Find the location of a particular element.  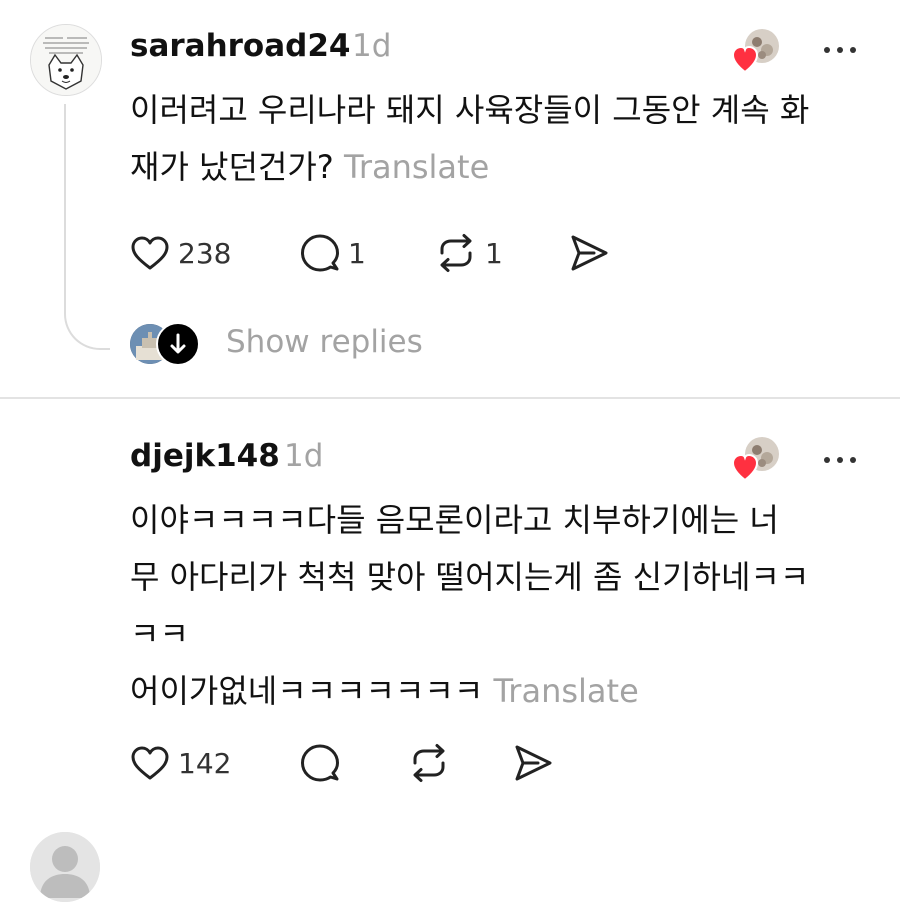

post-text-line: 무 아다리가 척척 맞아 떨어지는게 좀 신기하네ㅋㅋ is located at coordinates (470, 577).